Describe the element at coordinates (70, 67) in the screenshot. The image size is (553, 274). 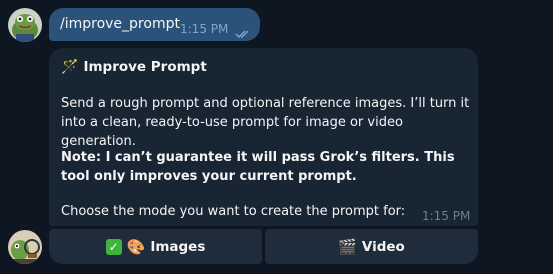
I see `magic-wand-icon: 🪄` at that location.